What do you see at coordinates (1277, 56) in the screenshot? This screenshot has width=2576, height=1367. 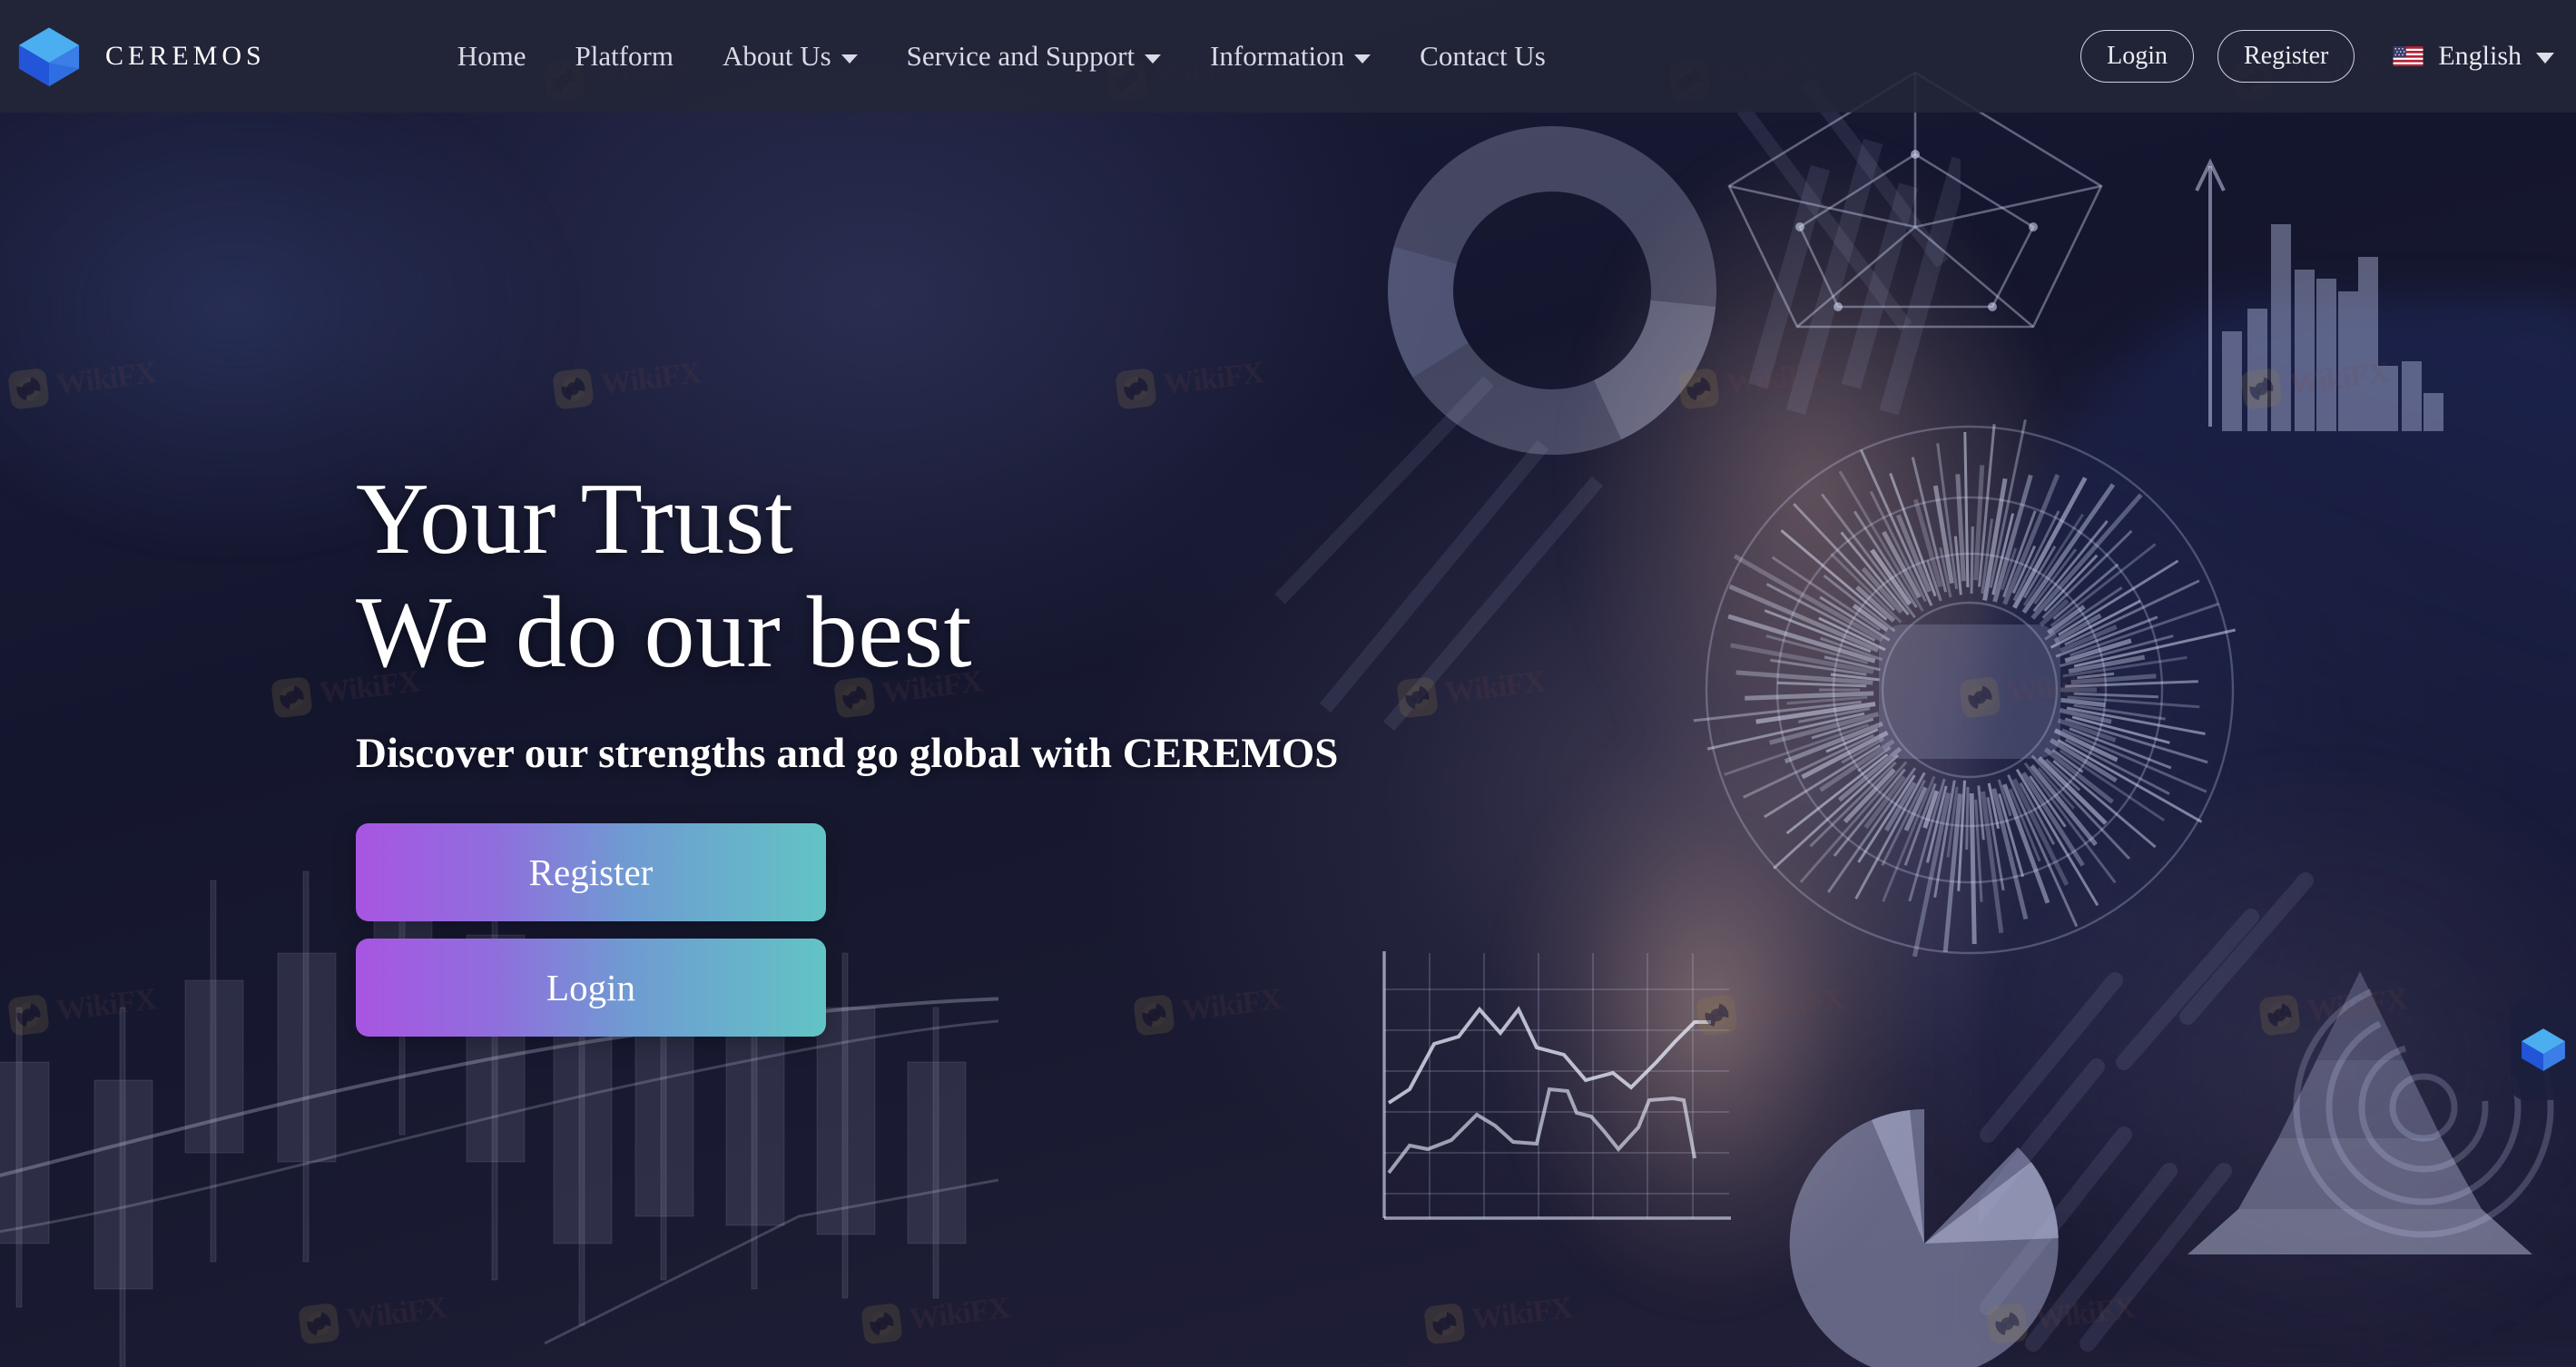 I see `nav-label: Information` at bounding box center [1277, 56].